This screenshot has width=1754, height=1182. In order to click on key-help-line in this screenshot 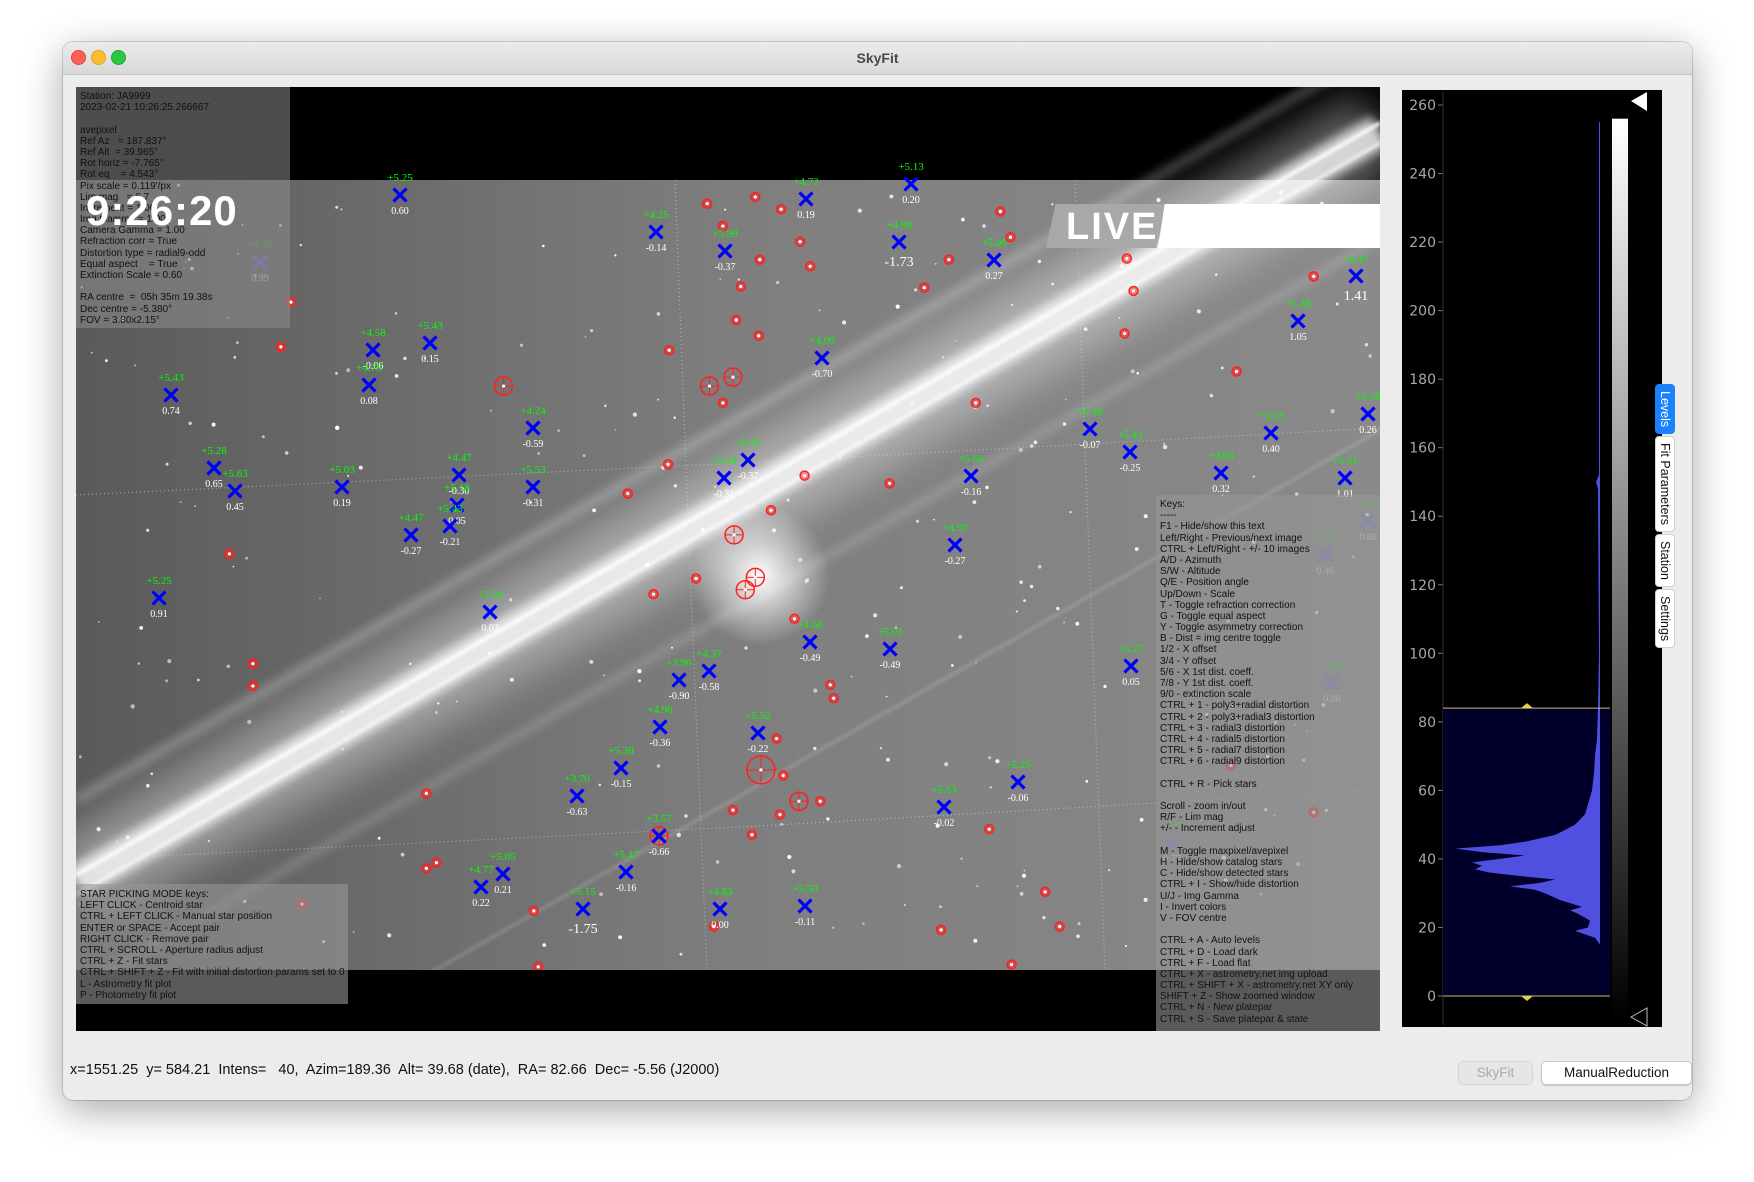, I will do `click(1270, 795)`.